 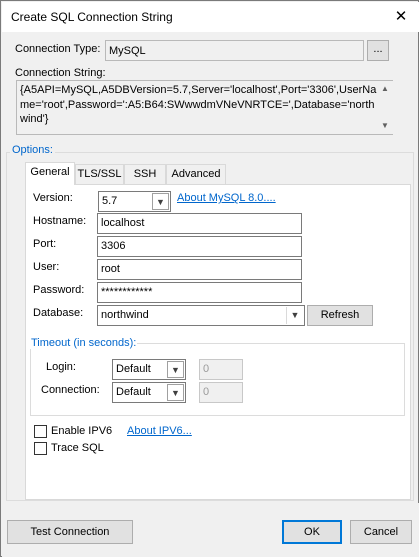 I want to click on scroll-up-arrow-icon: ▲, so click(x=385, y=89).